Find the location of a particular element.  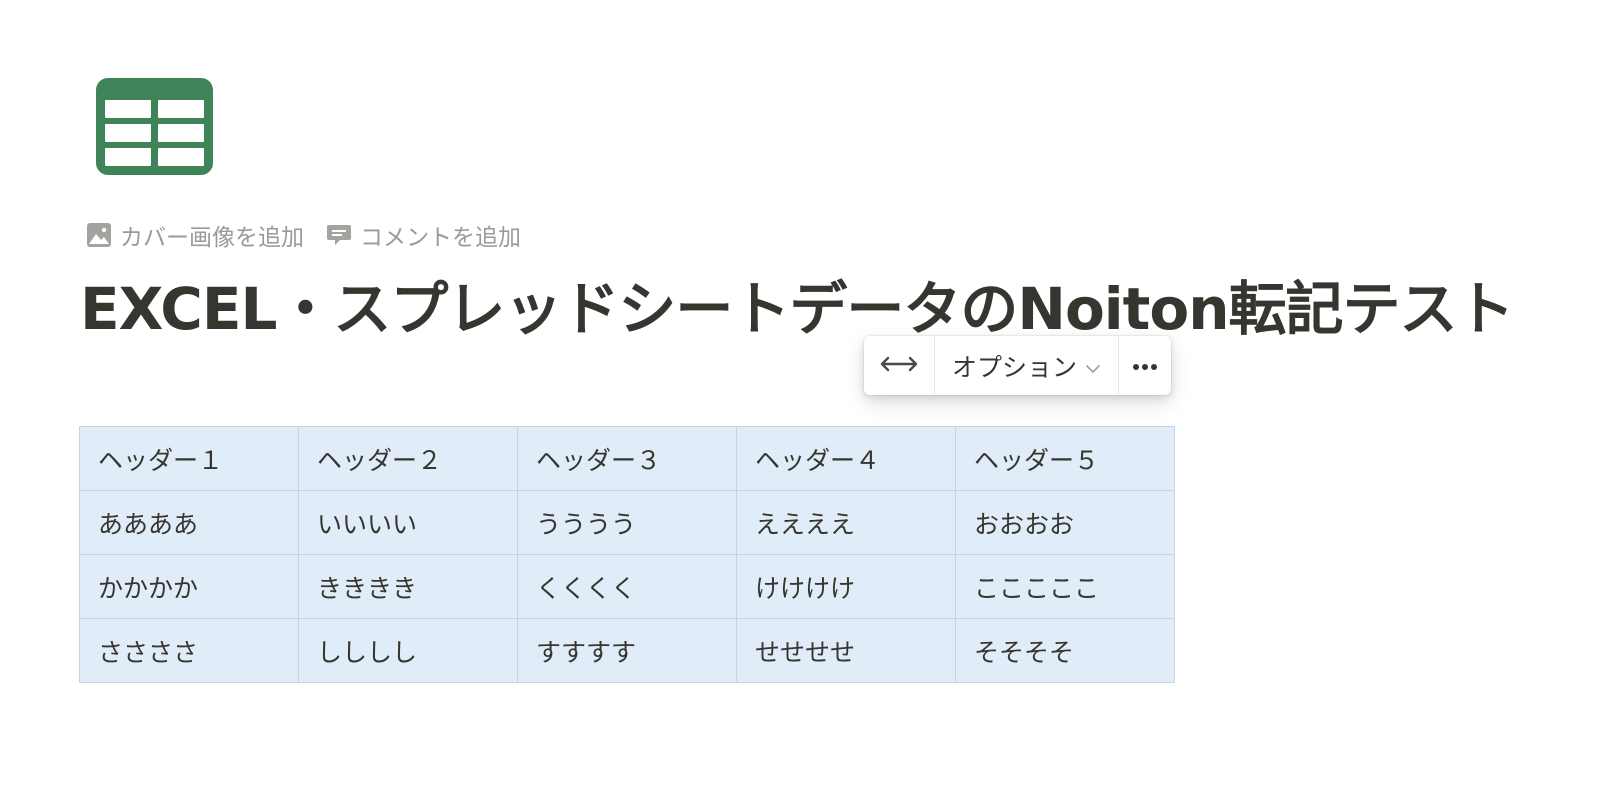

add-comment-label: コメントを追加 is located at coordinates (440, 238).